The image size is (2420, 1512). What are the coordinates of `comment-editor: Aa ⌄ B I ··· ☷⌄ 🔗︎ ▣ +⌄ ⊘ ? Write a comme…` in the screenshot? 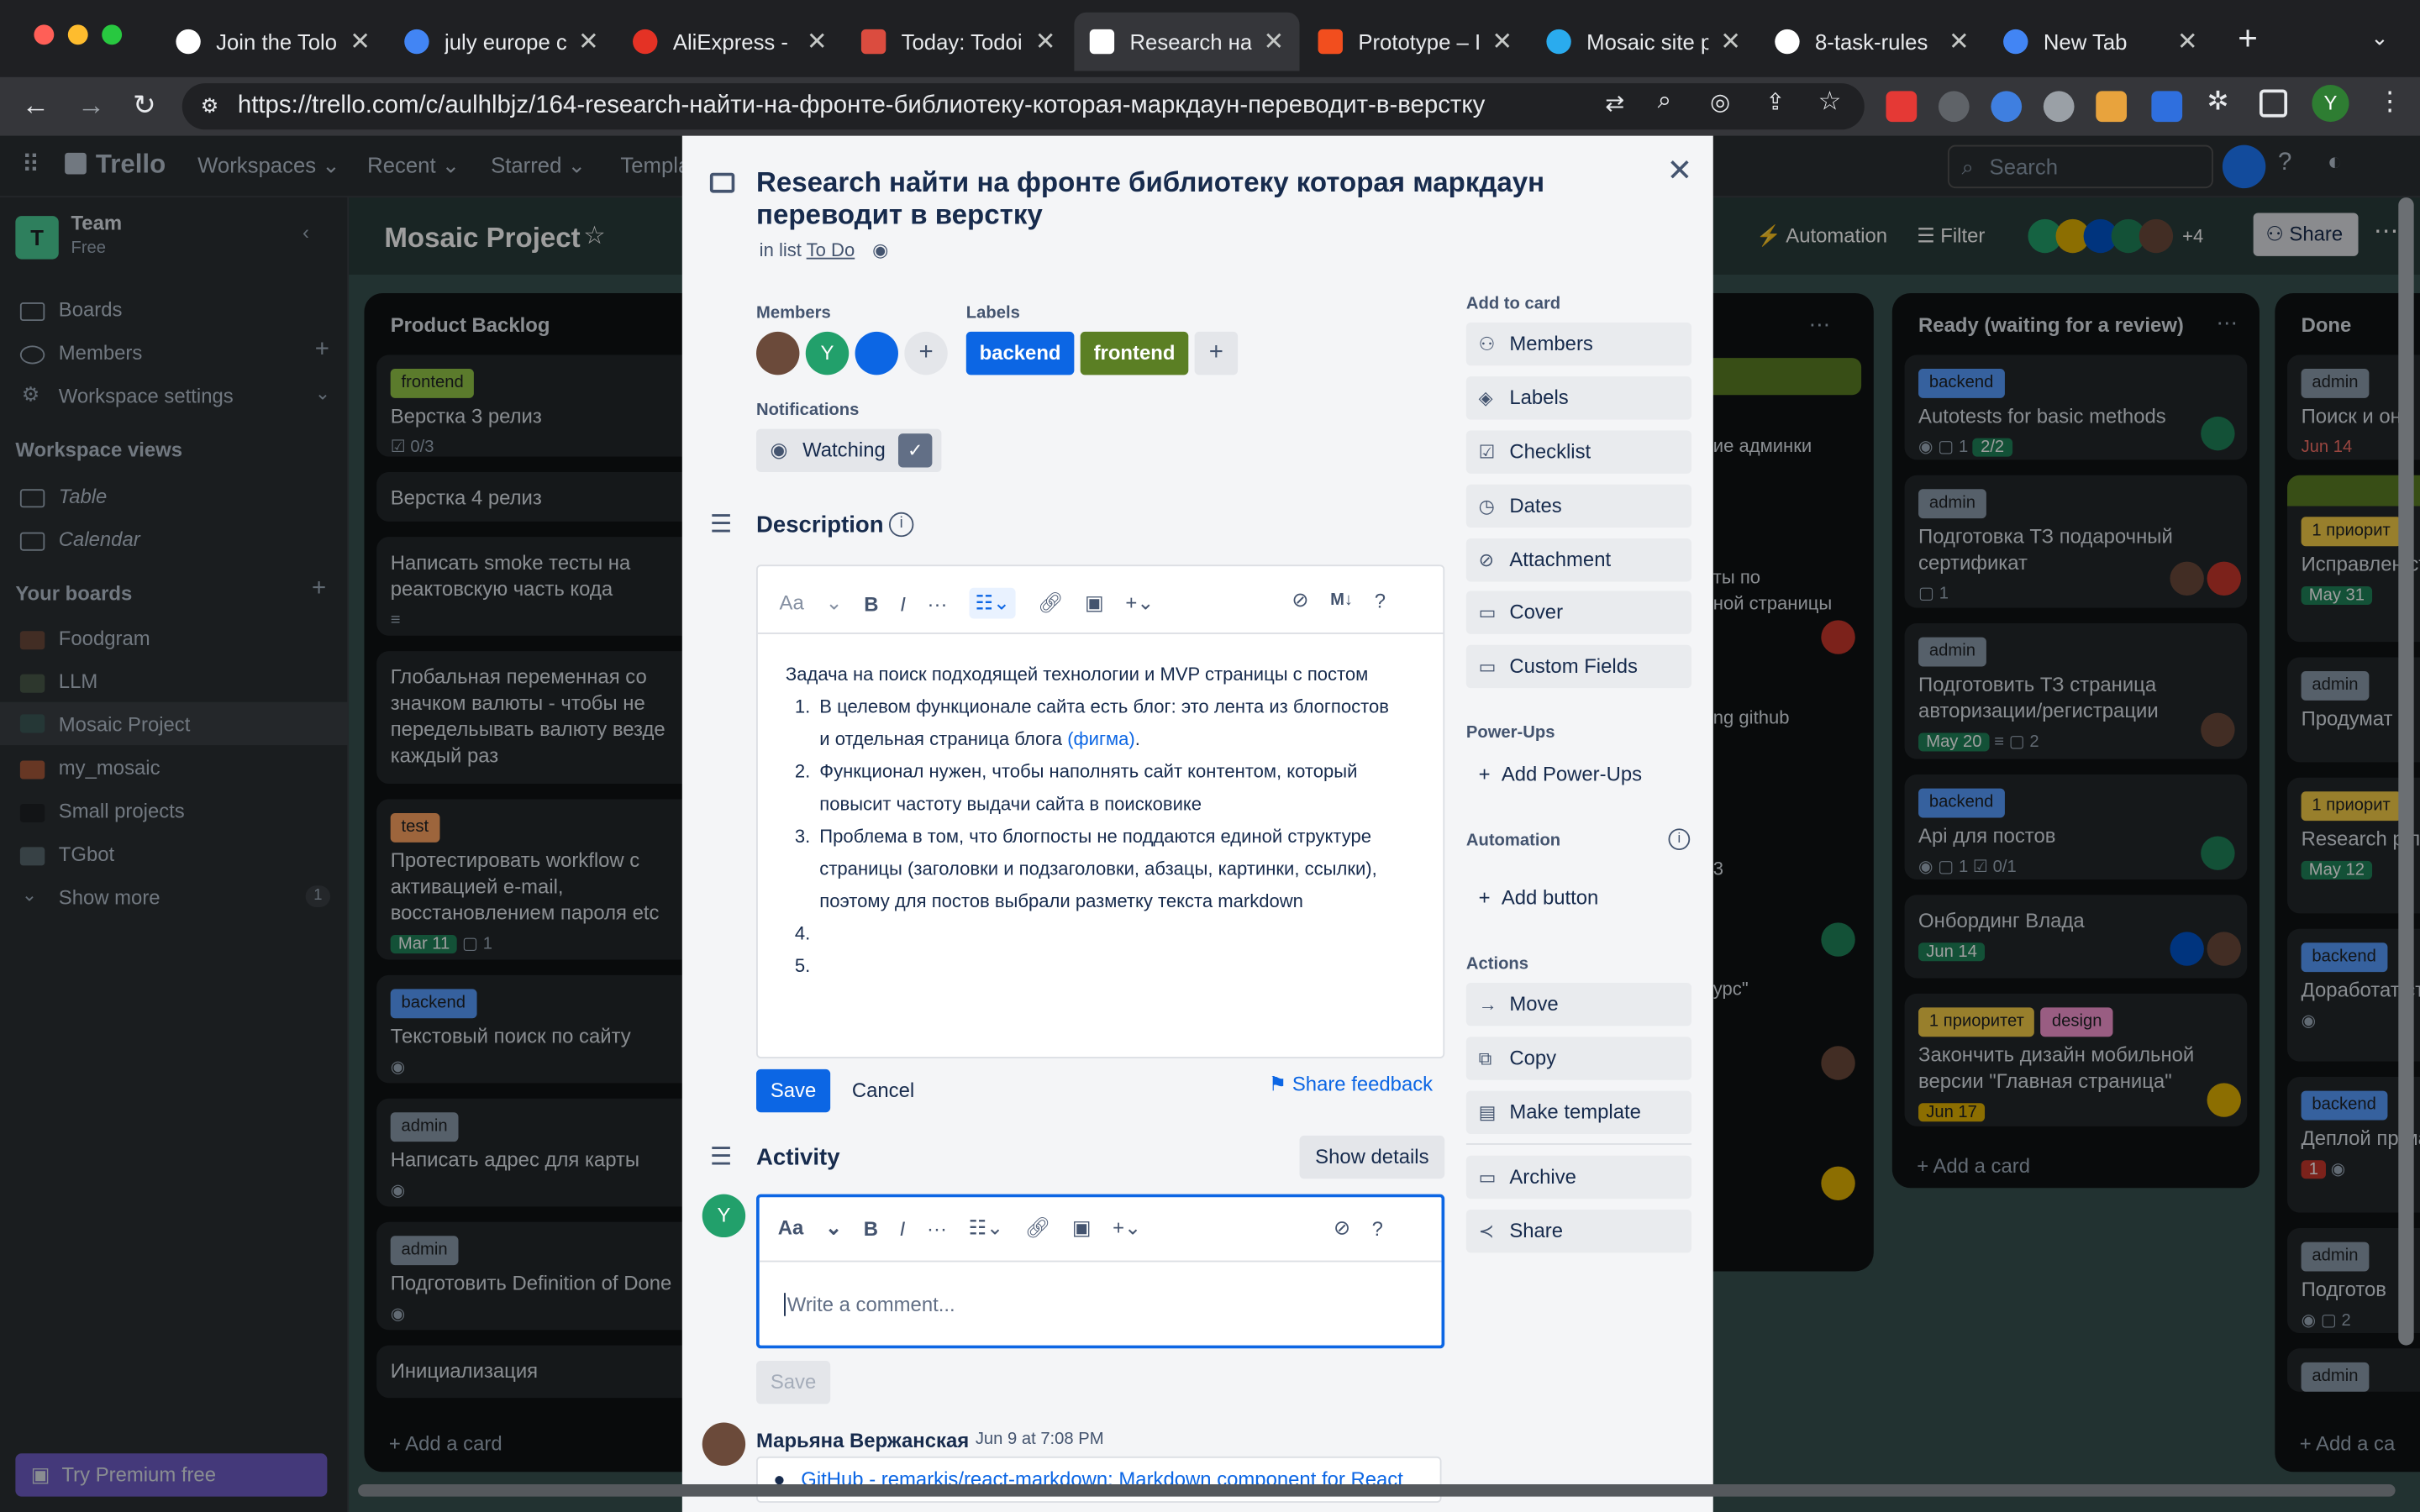 It's located at (1101, 1271).